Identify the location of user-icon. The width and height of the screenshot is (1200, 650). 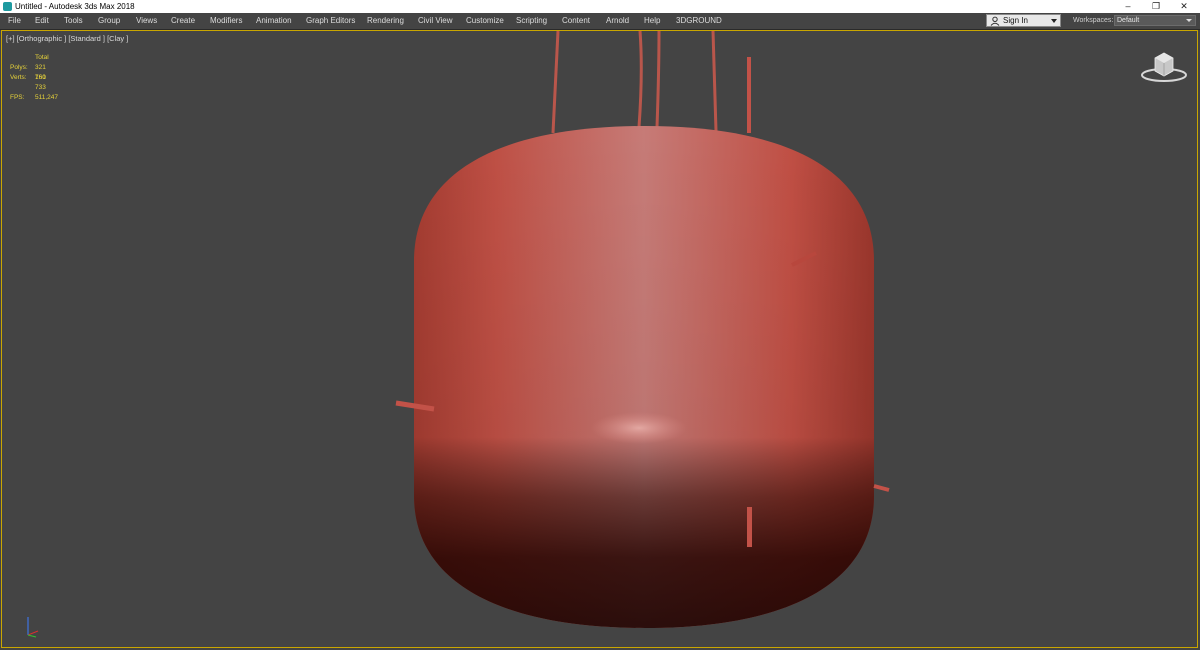
(995, 21).